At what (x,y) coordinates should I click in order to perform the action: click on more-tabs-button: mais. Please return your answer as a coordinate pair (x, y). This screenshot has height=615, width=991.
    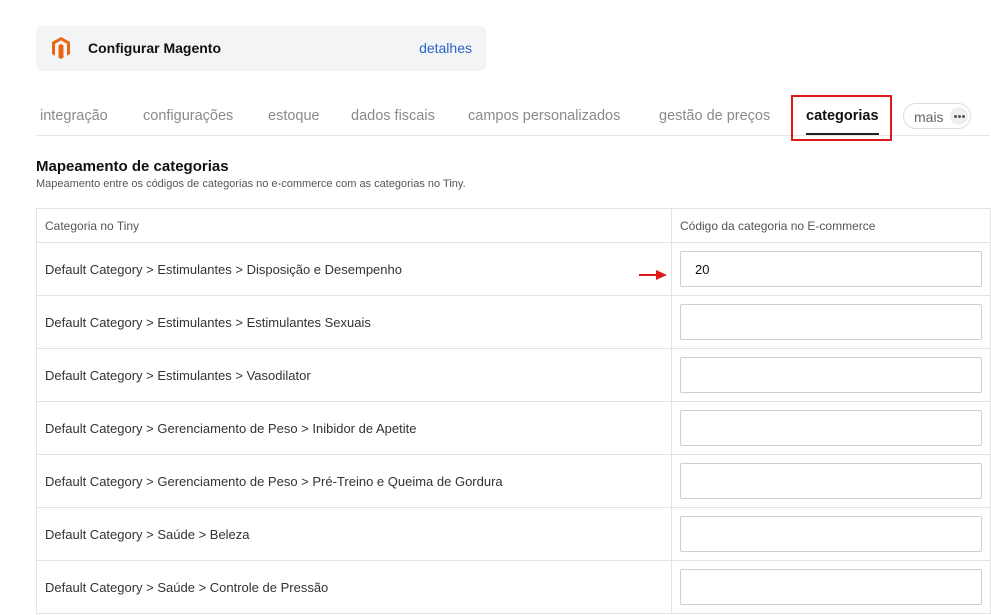
    Looking at the image, I should click on (937, 116).